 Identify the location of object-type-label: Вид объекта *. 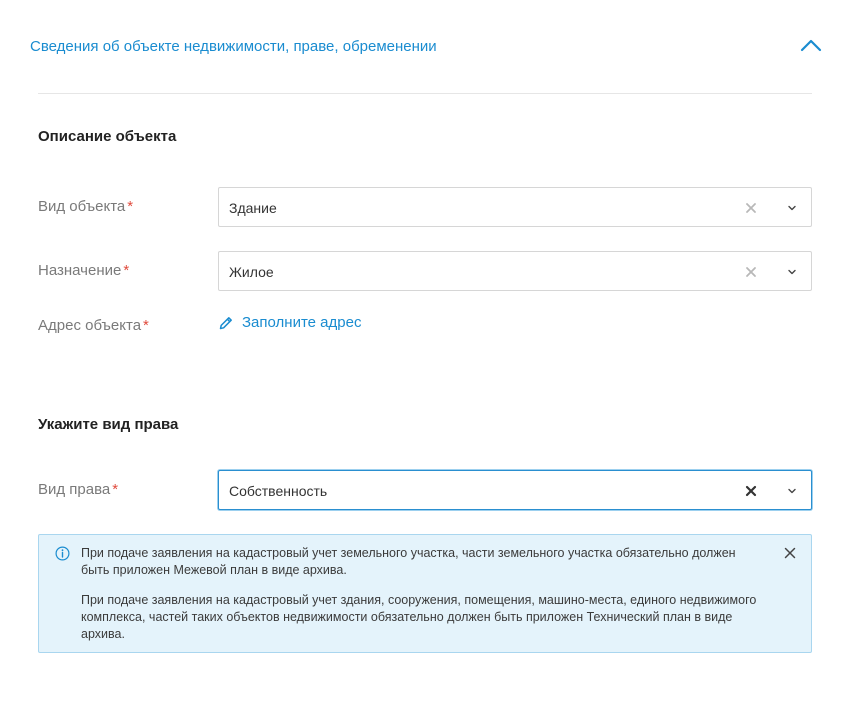
(85, 206).